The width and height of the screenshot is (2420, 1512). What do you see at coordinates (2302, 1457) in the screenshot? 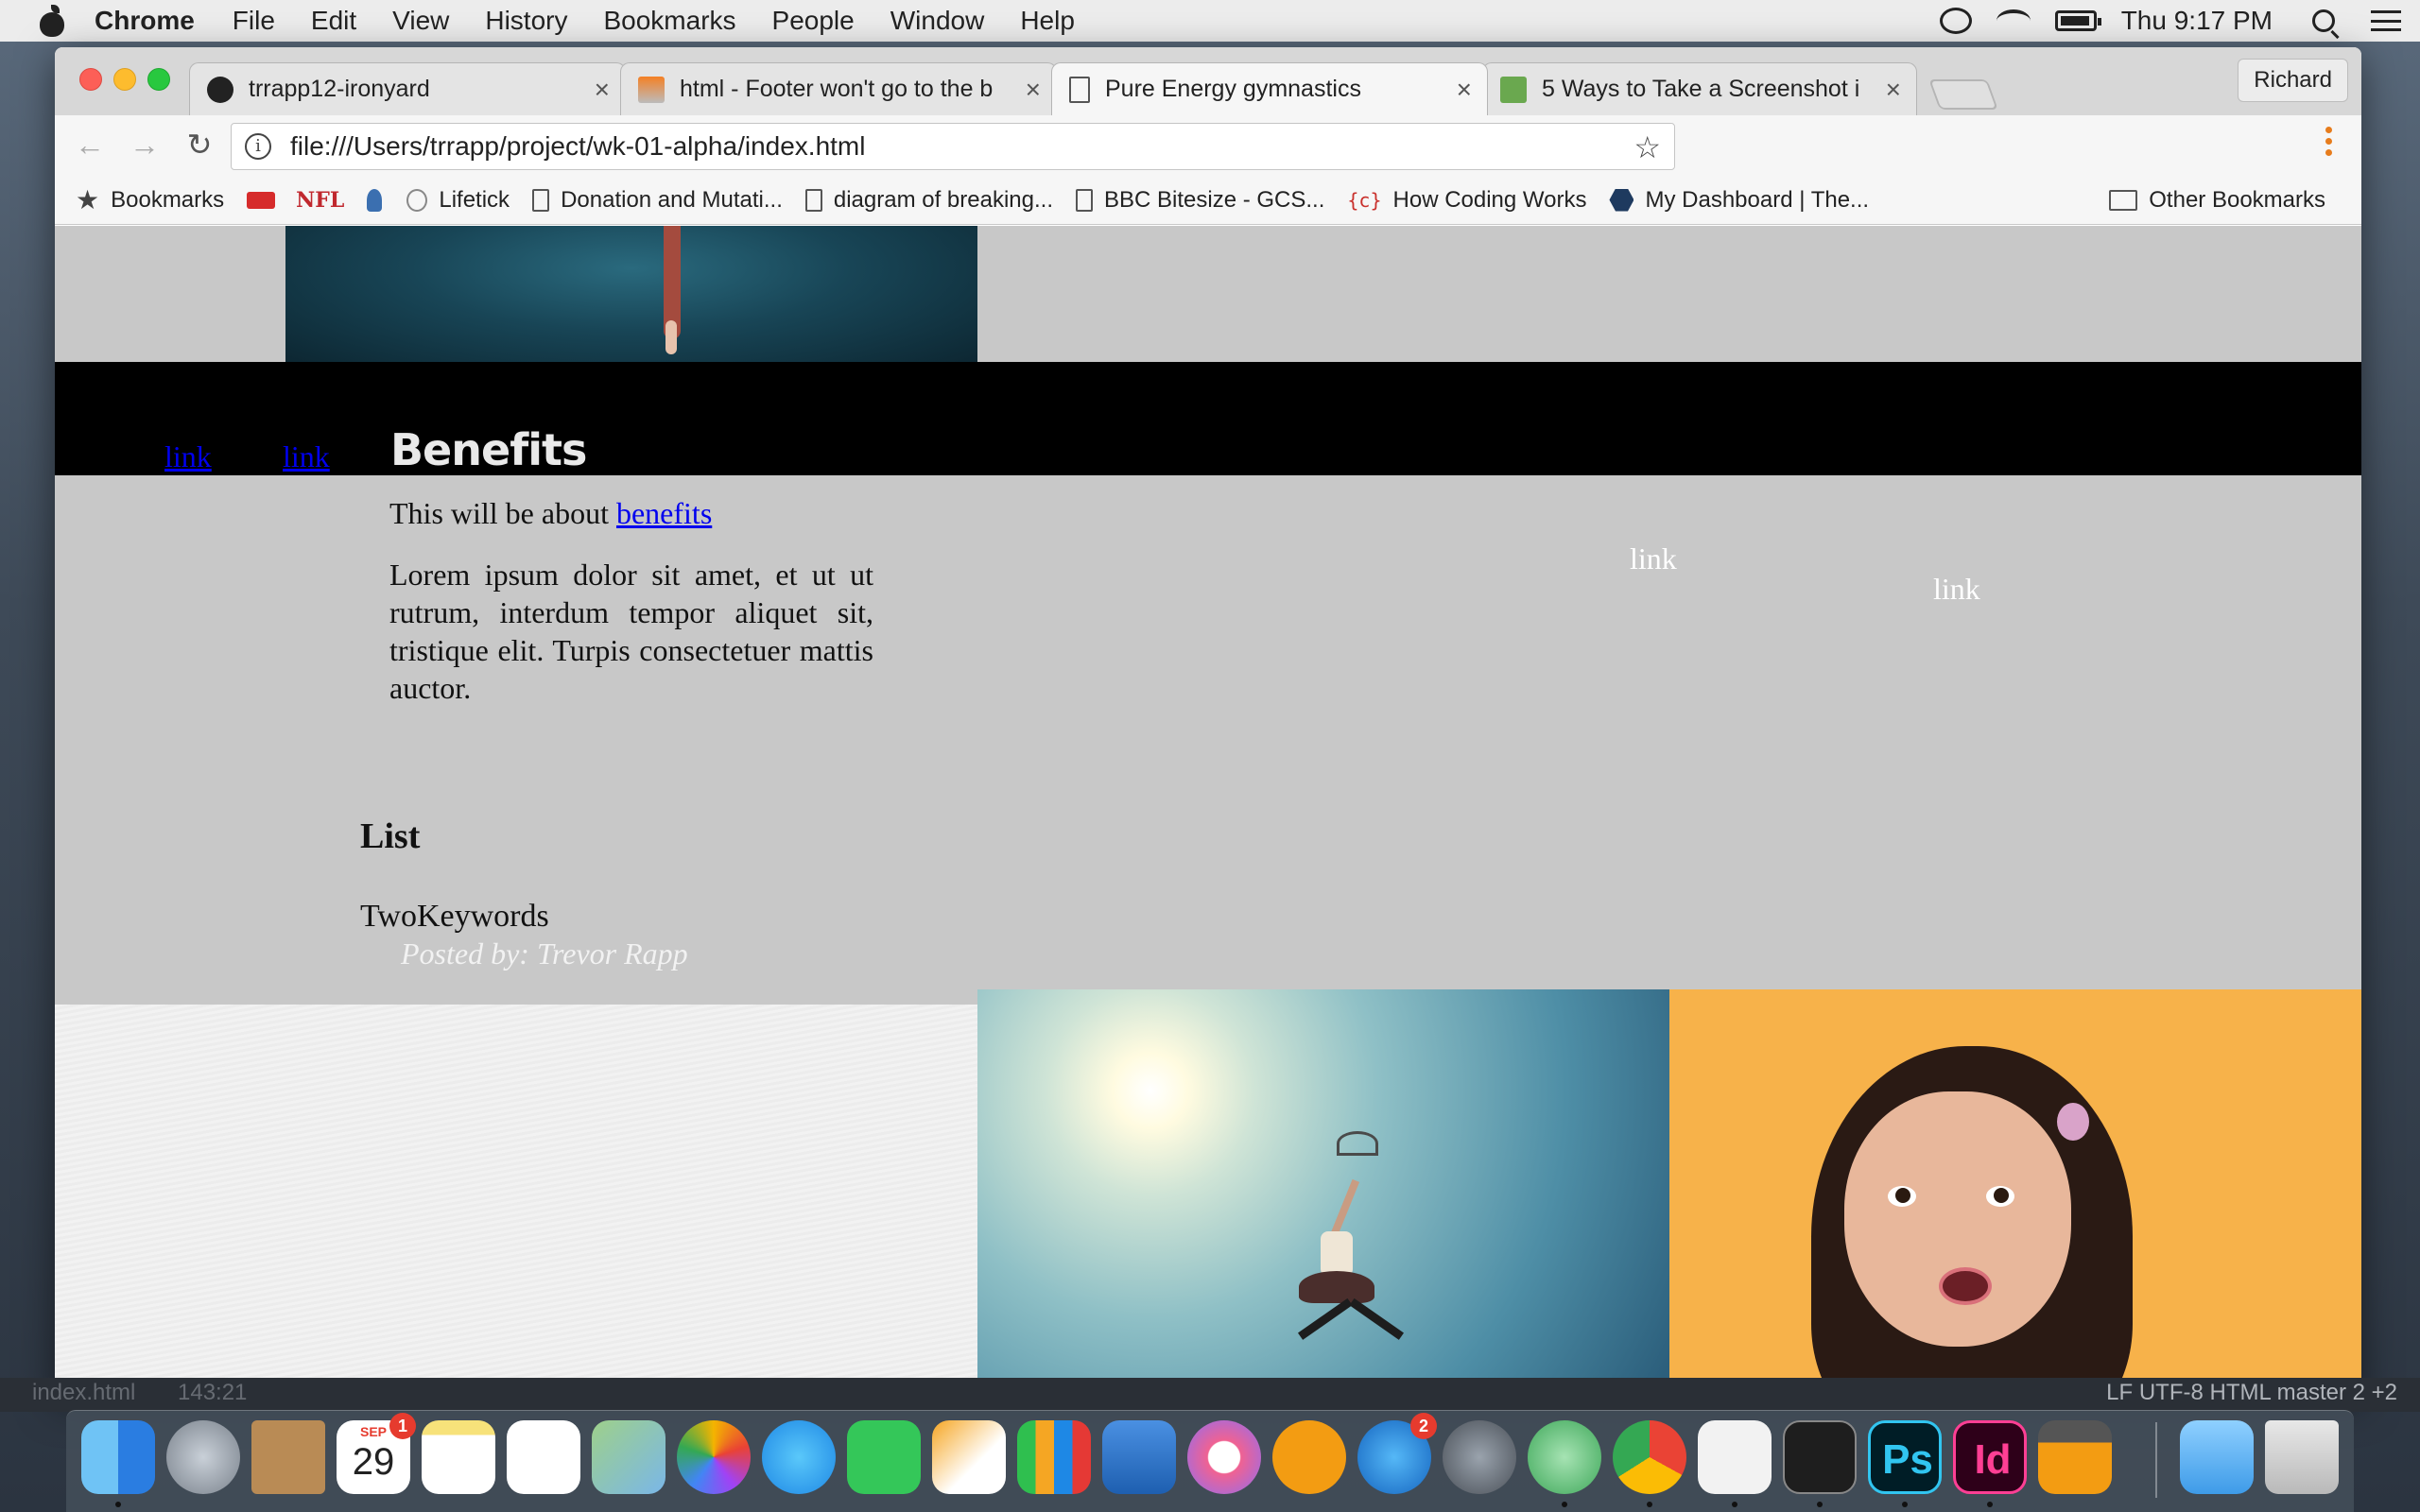
I see `trash-icon` at bounding box center [2302, 1457].